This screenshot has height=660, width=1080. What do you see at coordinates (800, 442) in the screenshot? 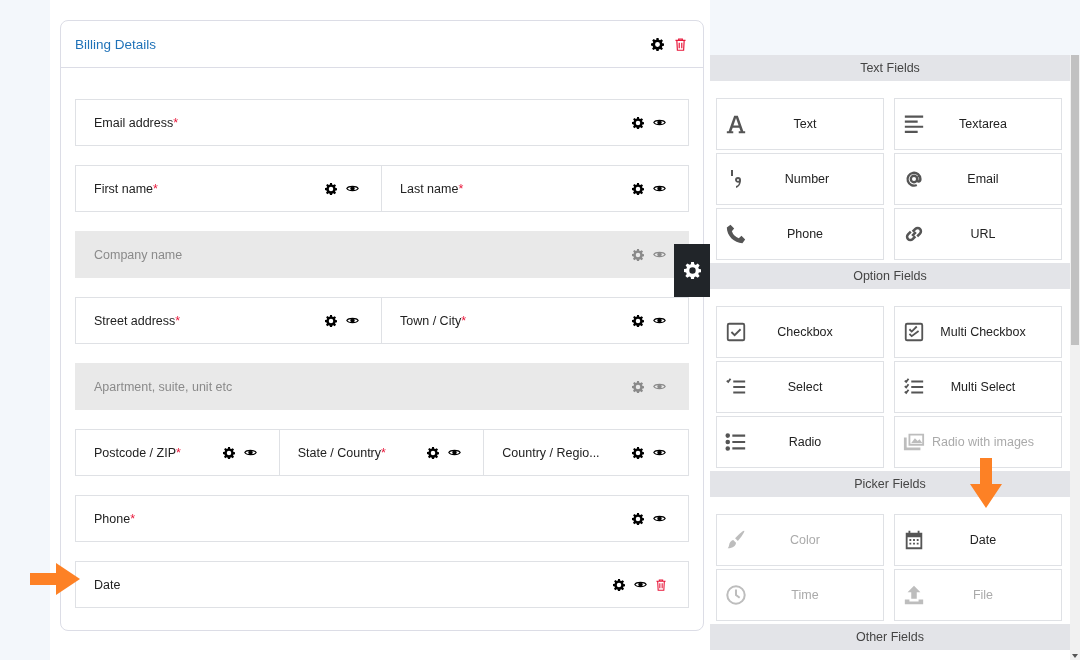
I see `field-type-button: Radio` at bounding box center [800, 442].